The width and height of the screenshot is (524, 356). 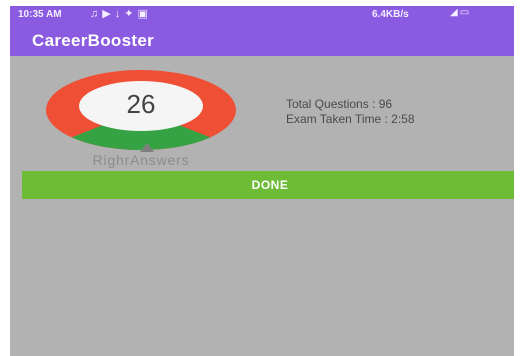 What do you see at coordinates (262, 14) in the screenshot?
I see `status-bar: 10:35 AM ♫▶↓✦▣ 6.4KB/s ◢▭` at bounding box center [262, 14].